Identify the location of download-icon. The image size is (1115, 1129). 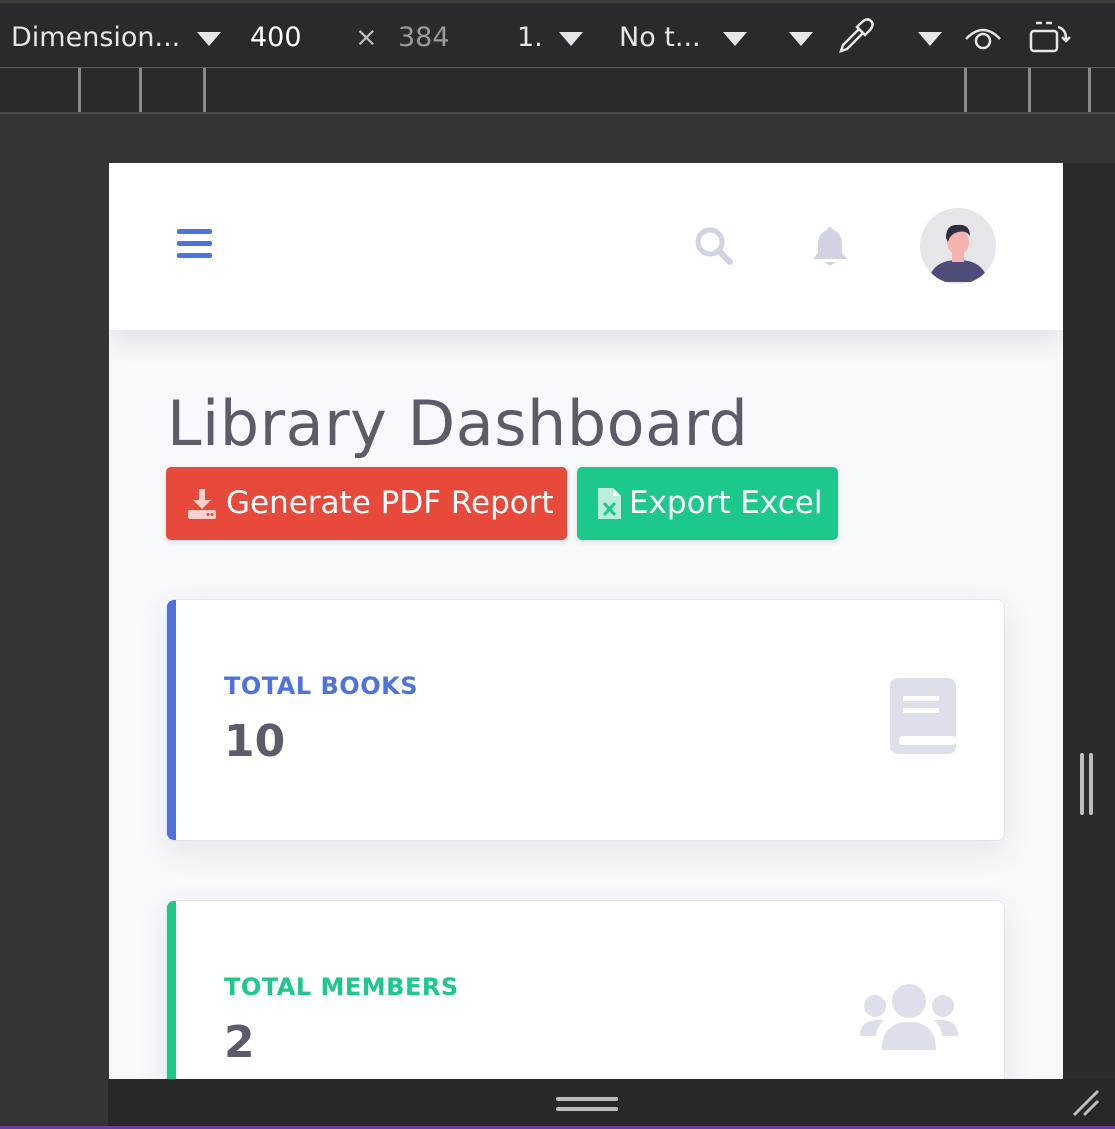
(202, 504).